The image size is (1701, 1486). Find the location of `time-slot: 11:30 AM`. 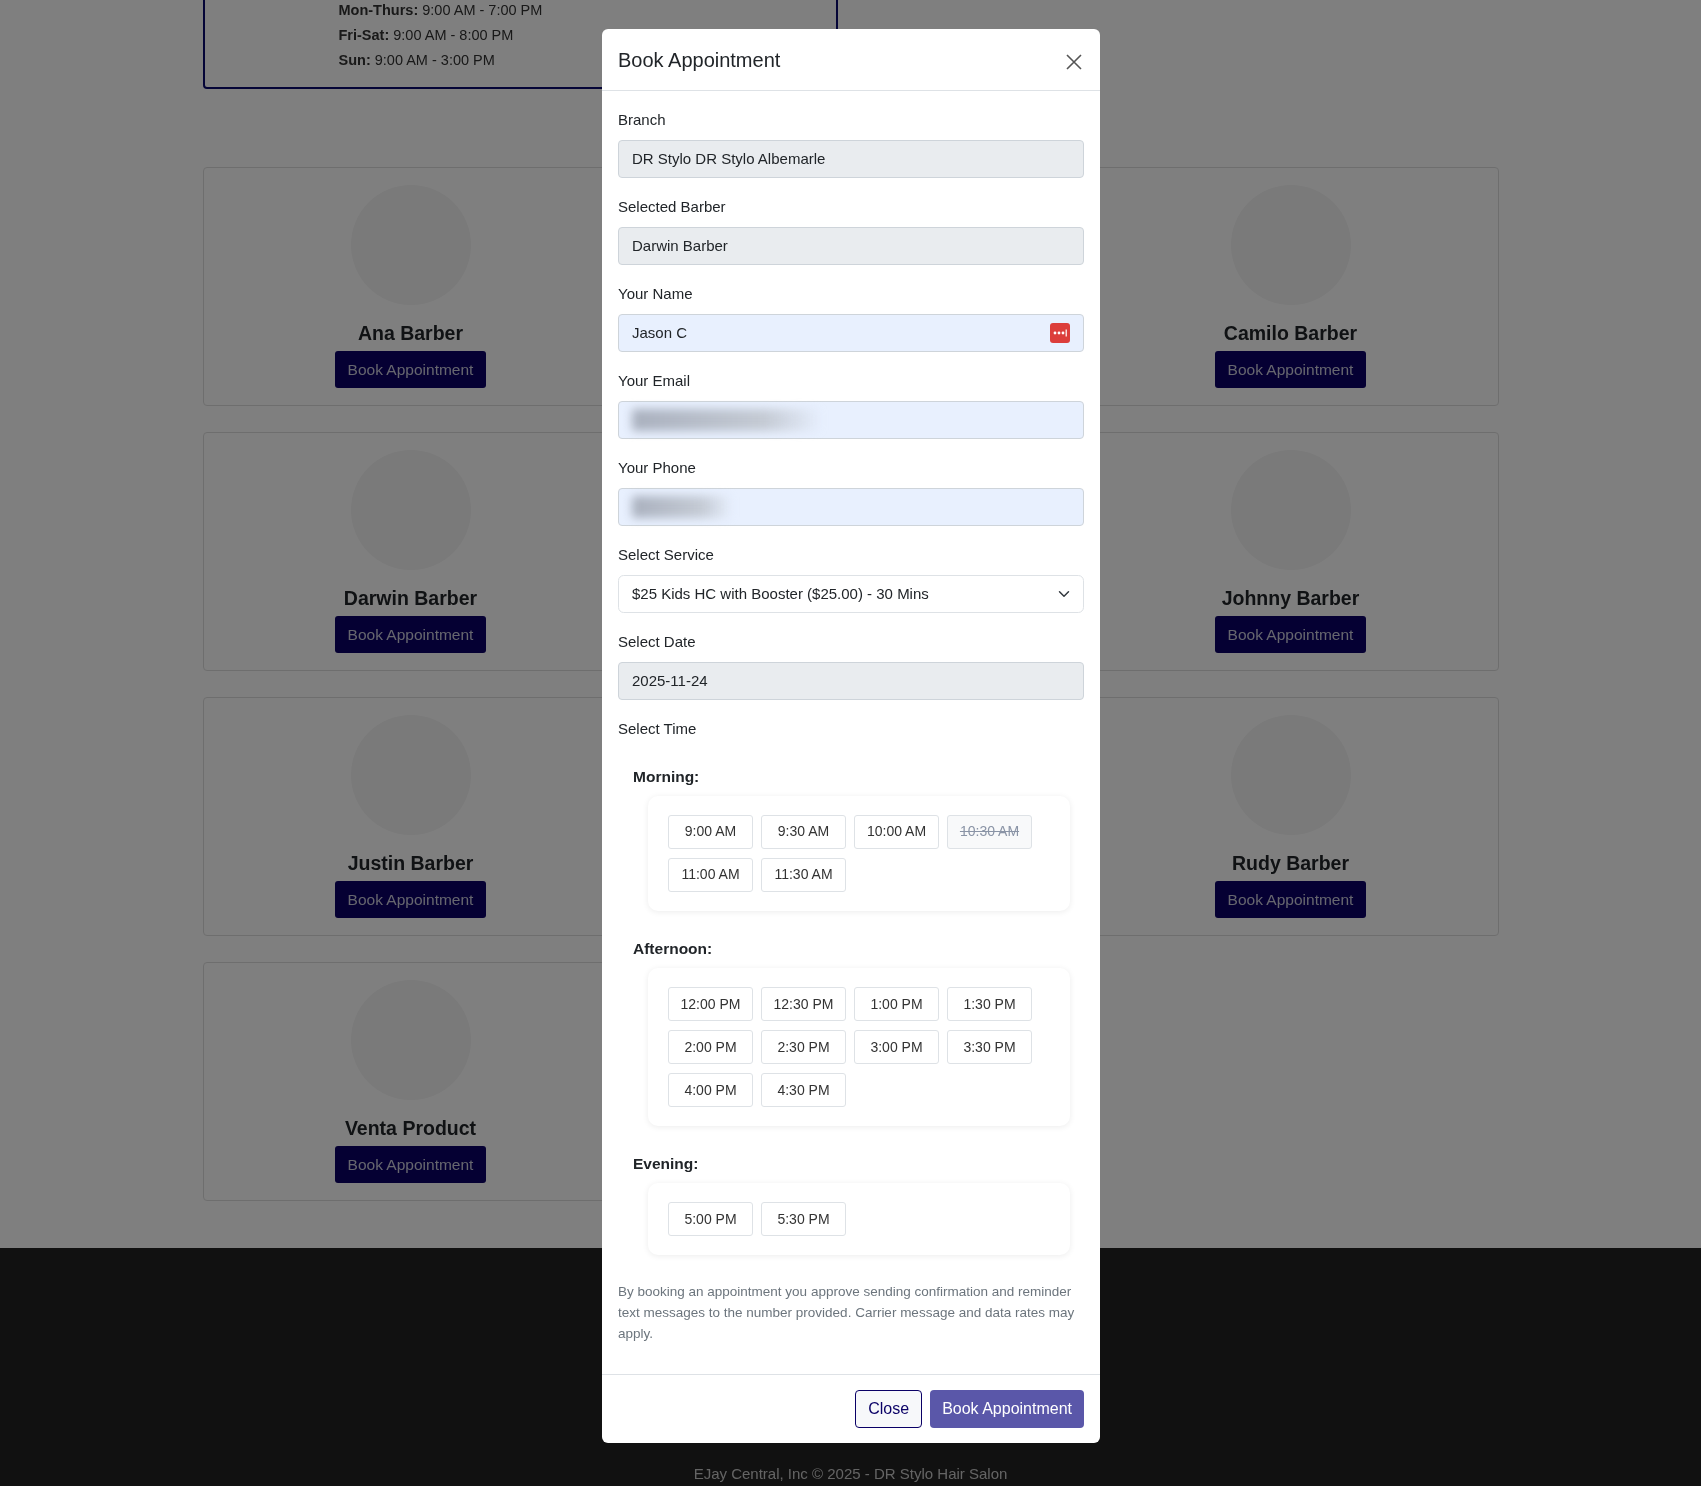

time-slot: 11:30 AM is located at coordinates (803, 874).